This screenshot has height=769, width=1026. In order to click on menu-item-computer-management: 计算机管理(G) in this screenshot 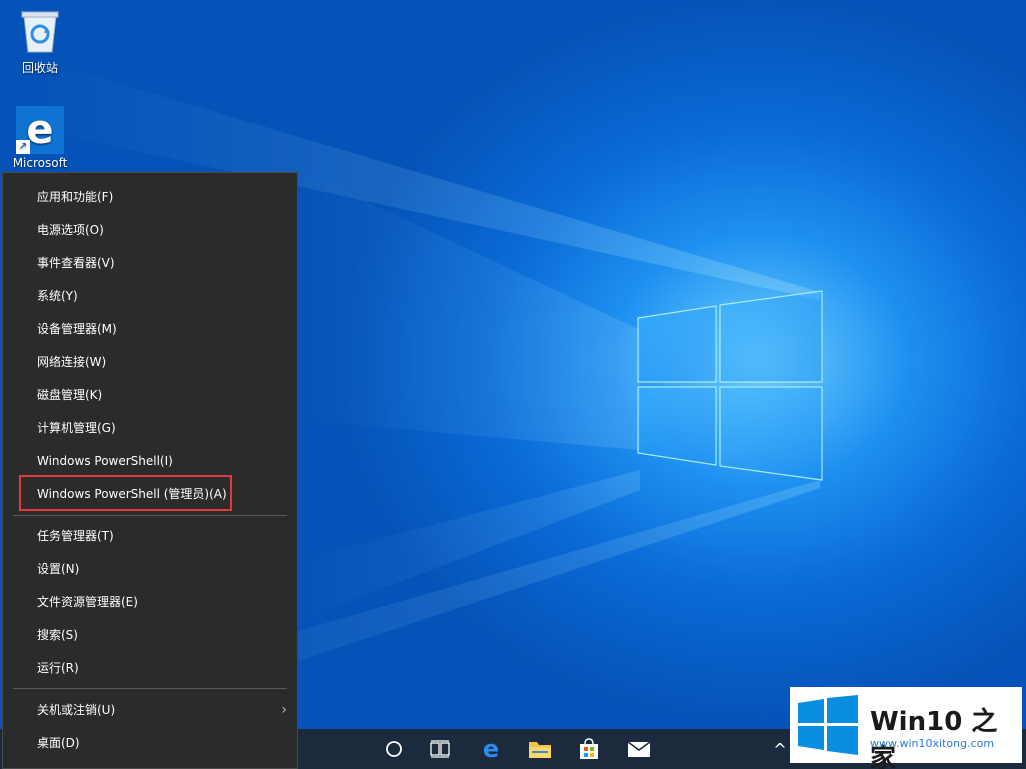, I will do `click(150, 428)`.